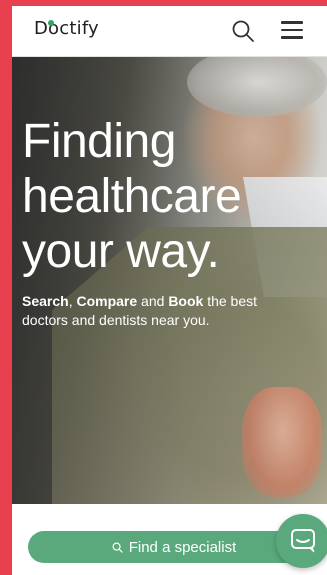  I want to click on headline-line-3: your way., so click(121, 251).